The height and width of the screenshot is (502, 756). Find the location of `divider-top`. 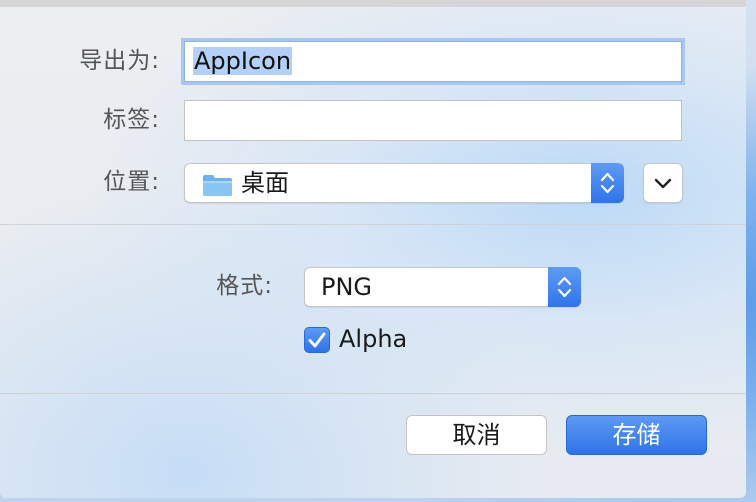

divider-top is located at coordinates (373, 224).